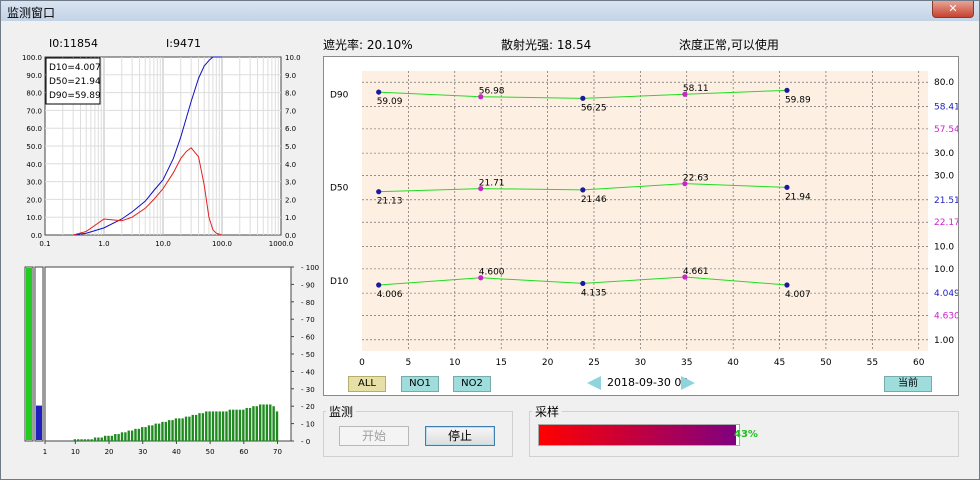  I want to click on signal-y-tick: - 70, so click(308, 320).